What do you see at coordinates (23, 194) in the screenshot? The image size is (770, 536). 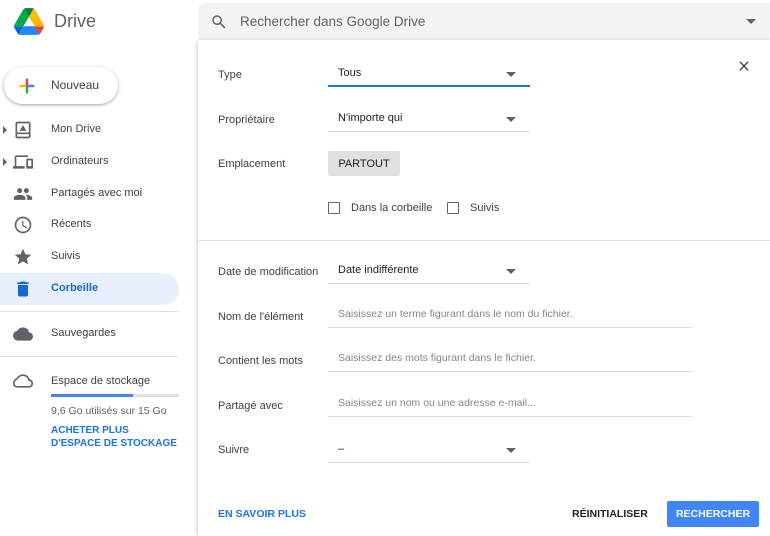 I see `shared-people-icon` at bounding box center [23, 194].